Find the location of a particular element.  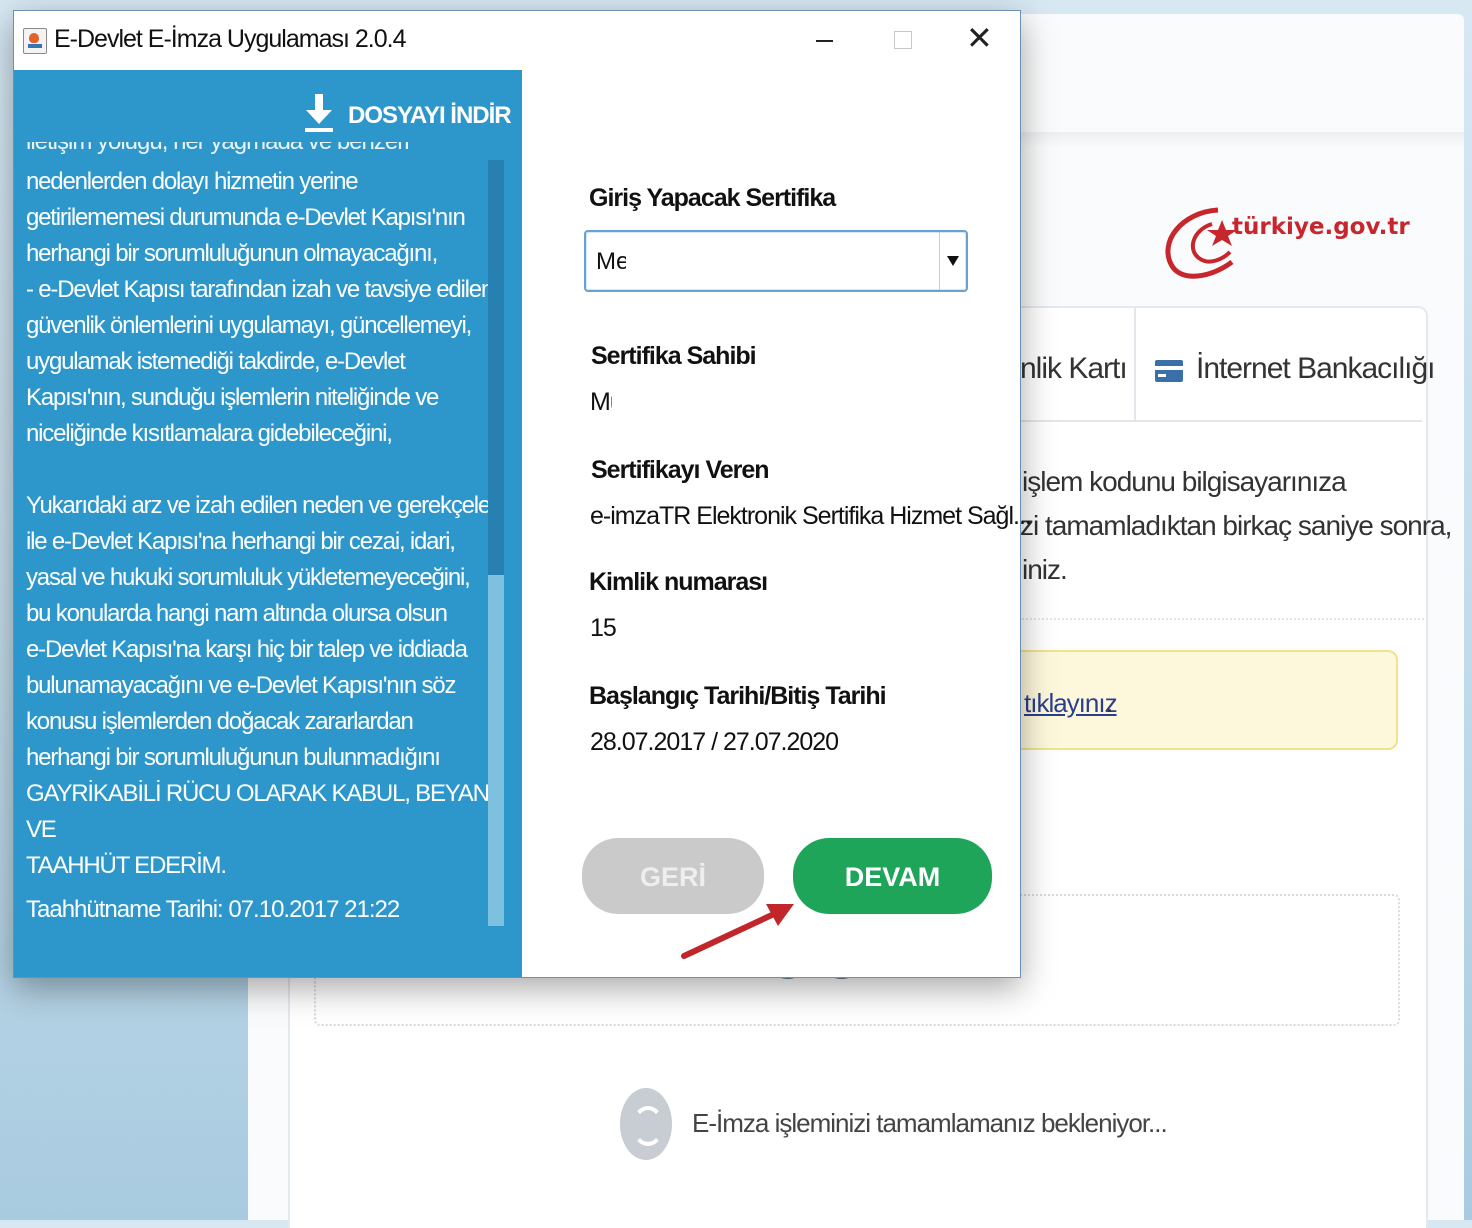

close-icon: ✕ is located at coordinates (979, 38).